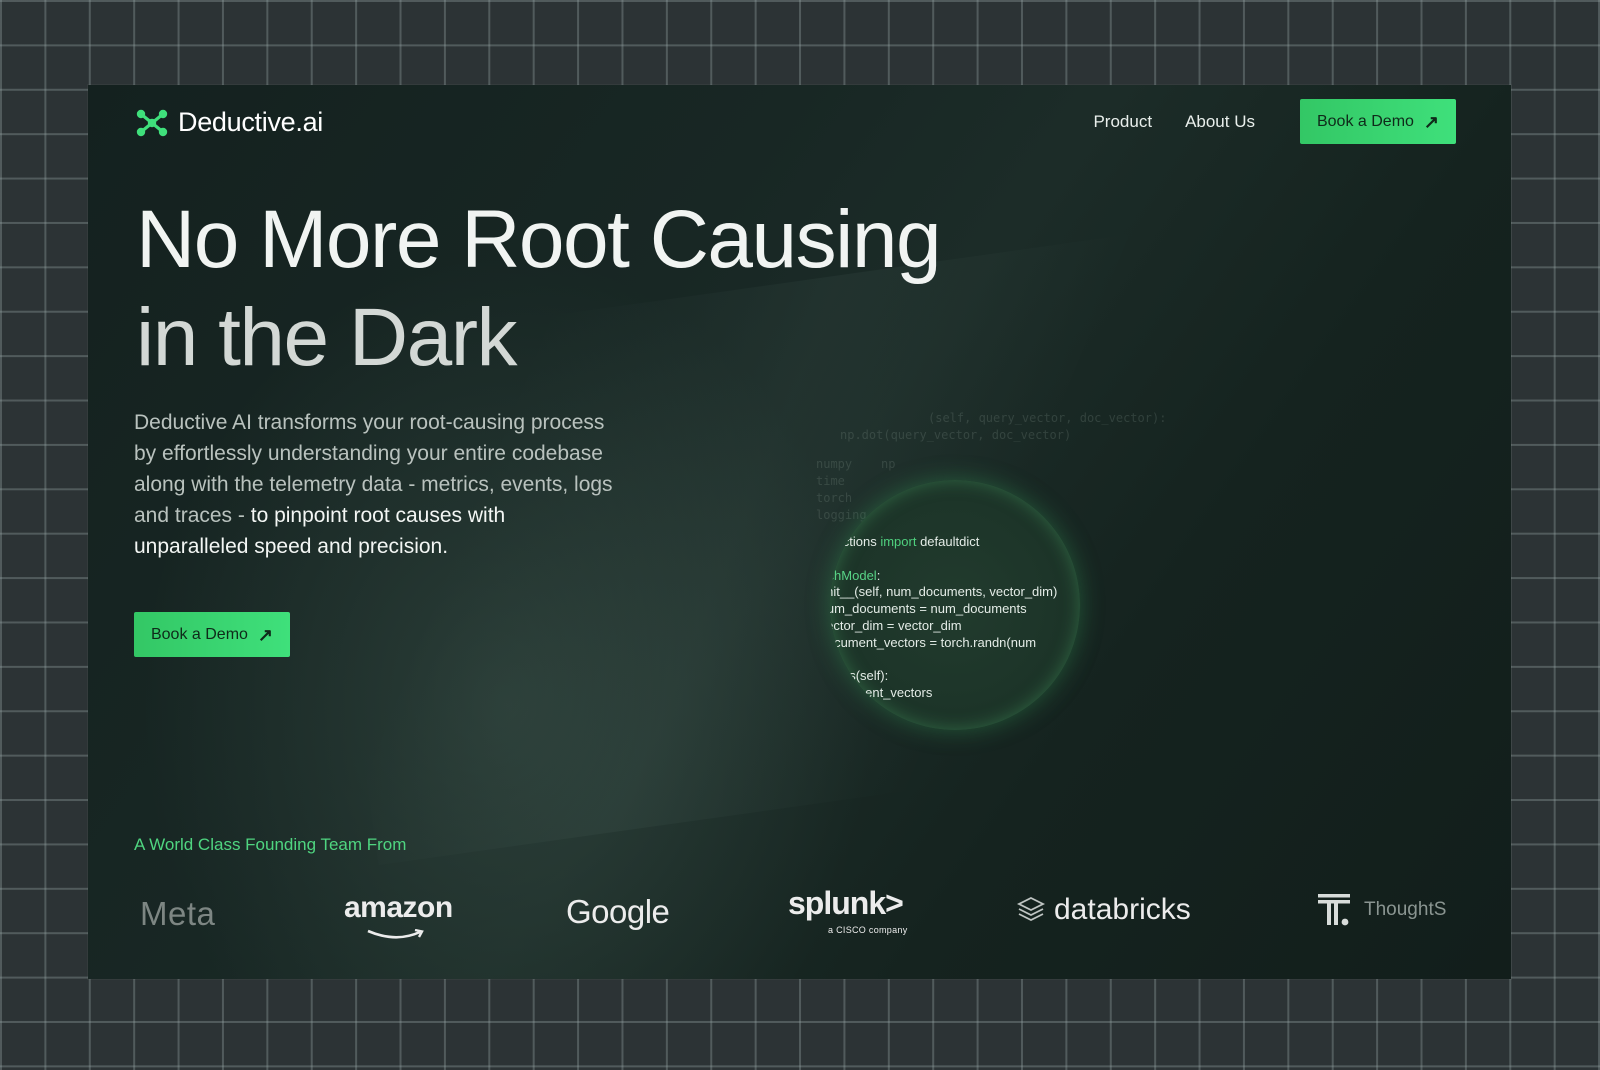 Image resolution: width=1600 pixels, height=1070 pixels. What do you see at coordinates (178, 913) in the screenshot?
I see `meta-logo: Meta` at bounding box center [178, 913].